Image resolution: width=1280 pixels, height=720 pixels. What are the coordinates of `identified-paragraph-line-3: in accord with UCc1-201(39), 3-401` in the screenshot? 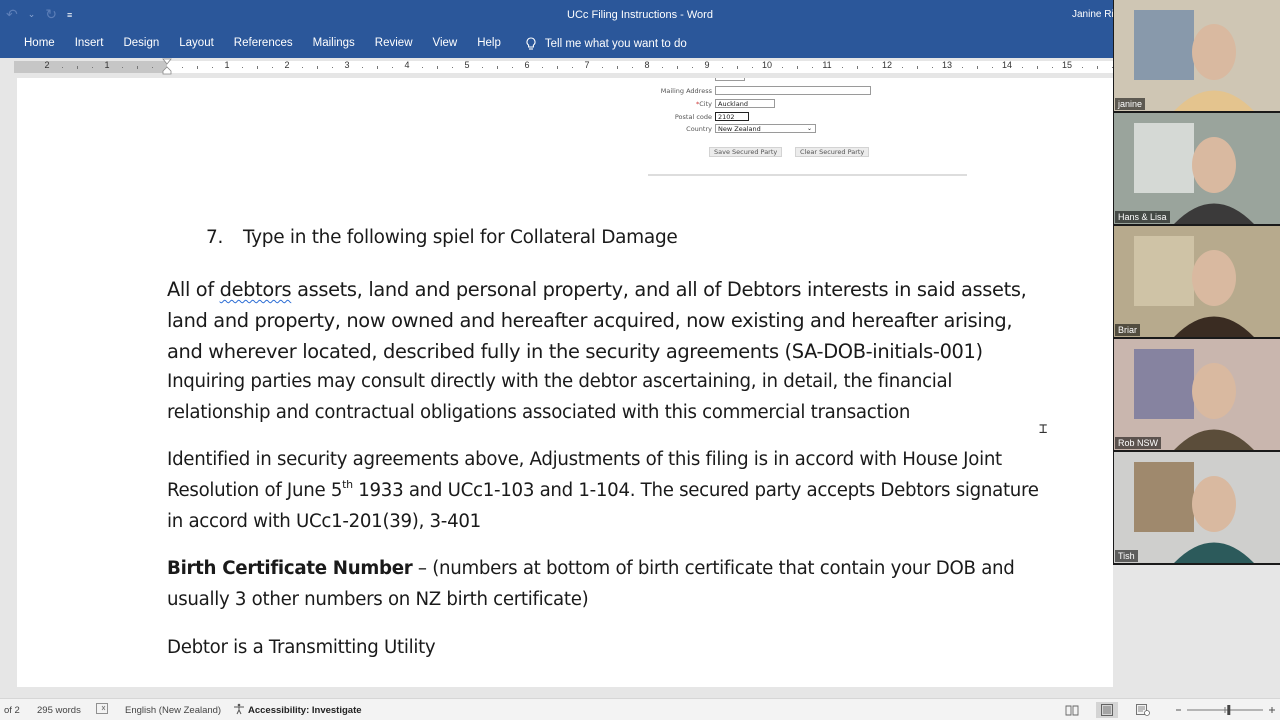 It's located at (324, 521).